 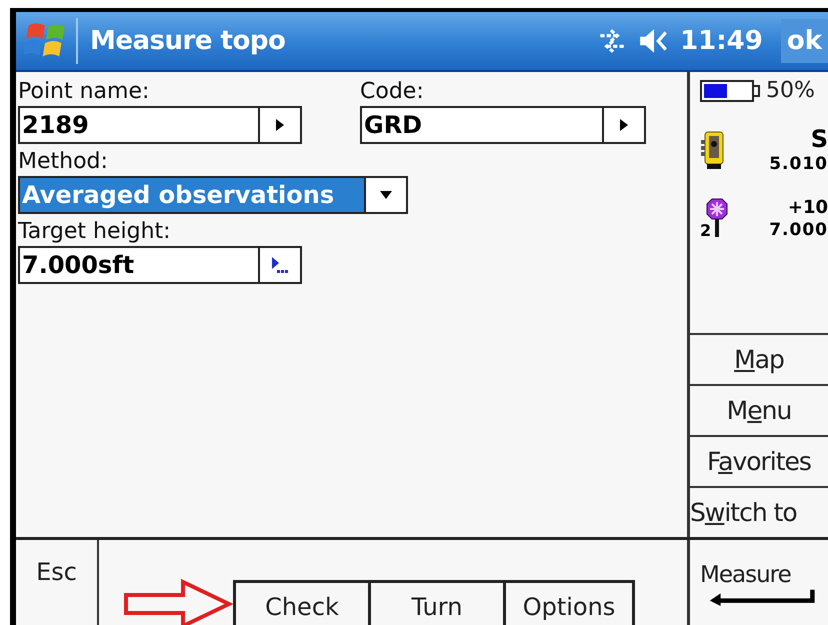 I want to click on instrument-status: S, so click(x=819, y=139).